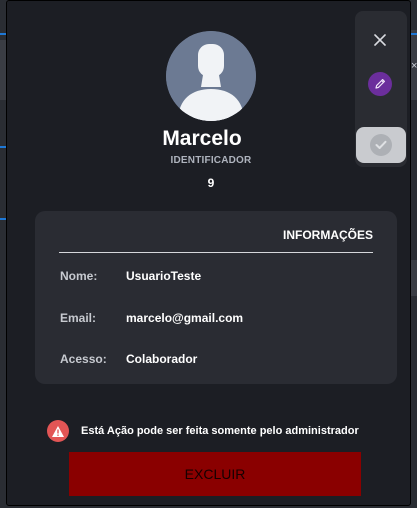 The height and width of the screenshot is (508, 417). I want to click on close-button, so click(380, 40).